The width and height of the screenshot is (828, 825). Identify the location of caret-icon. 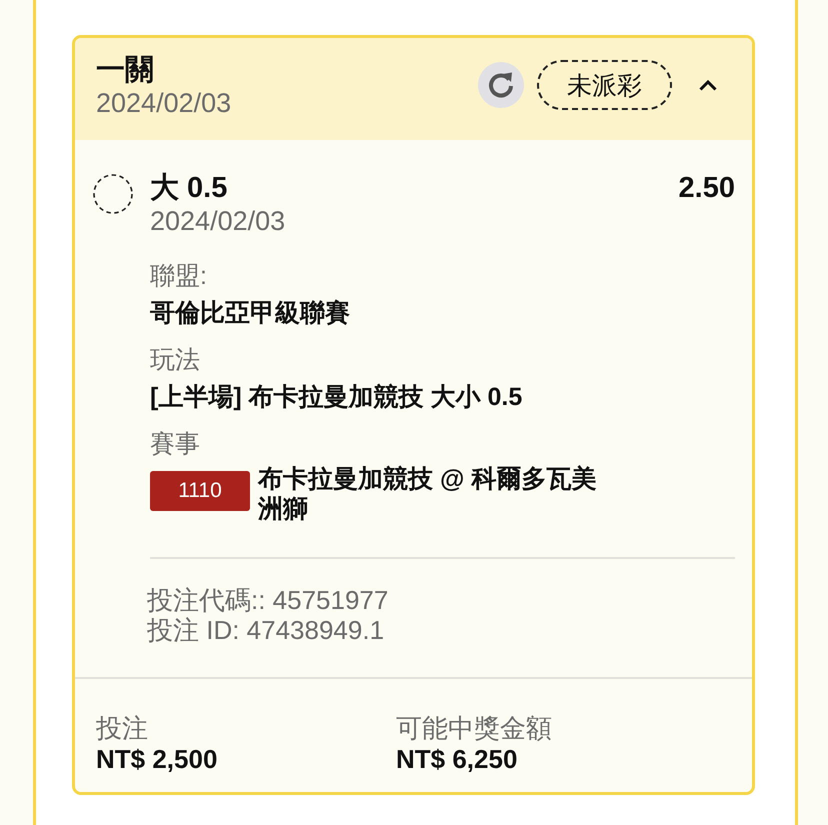
(708, 85).